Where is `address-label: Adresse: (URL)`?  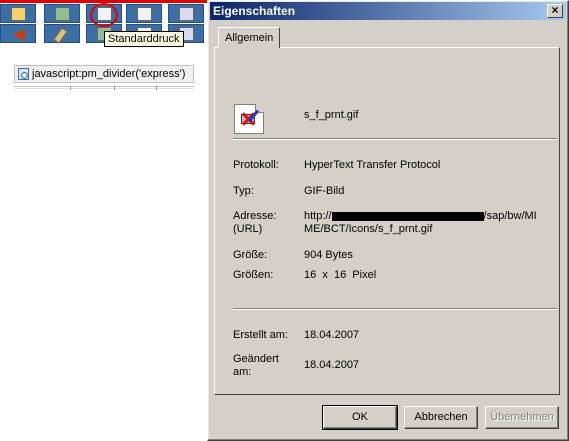
address-label: Adresse: (URL) is located at coordinates (254, 223).